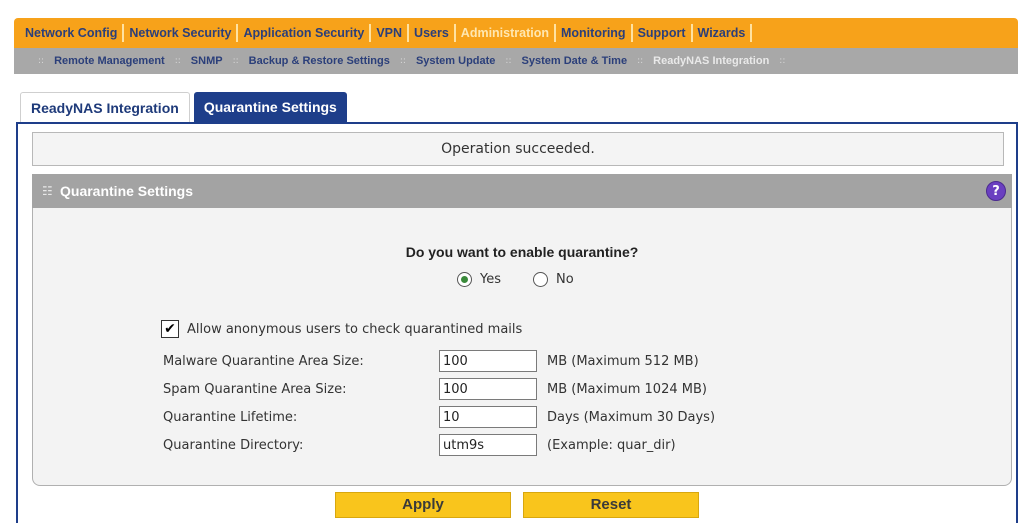 The width and height of the screenshot is (1031, 523). Describe the element at coordinates (515, 279) in the screenshot. I see `quarantine-radio-group: Yes No` at that location.